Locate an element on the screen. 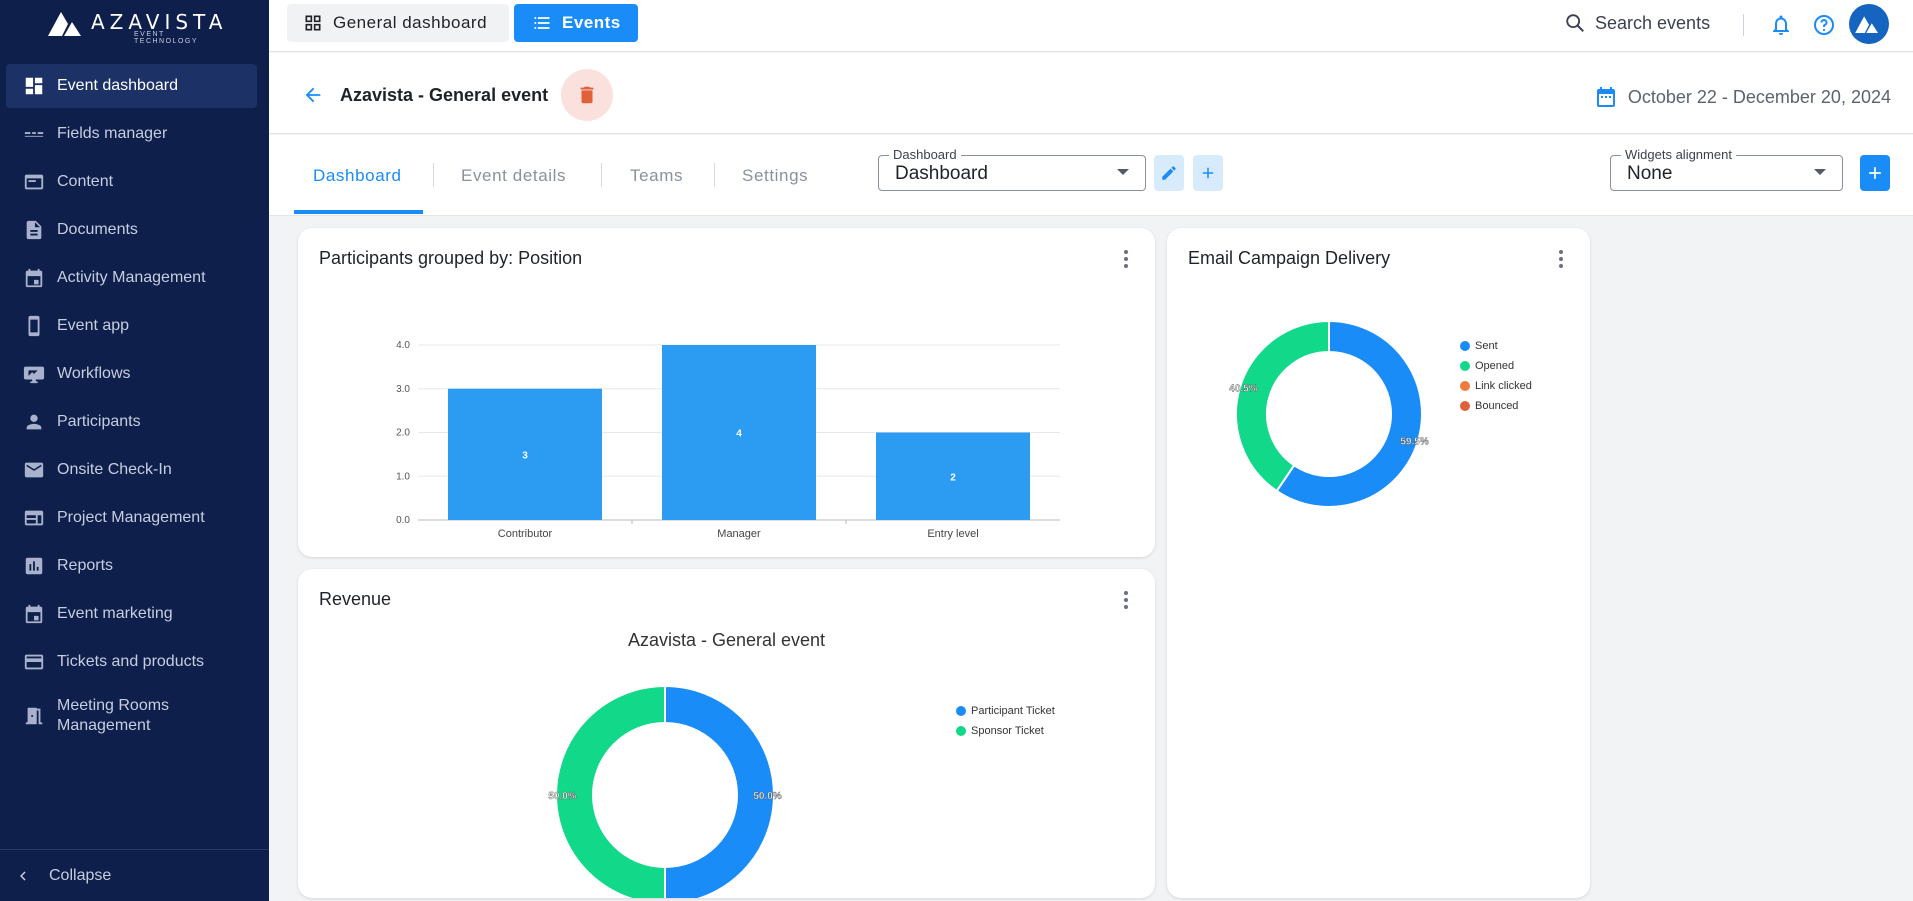  sidebar-item-label: Project Management is located at coordinates (131, 517).